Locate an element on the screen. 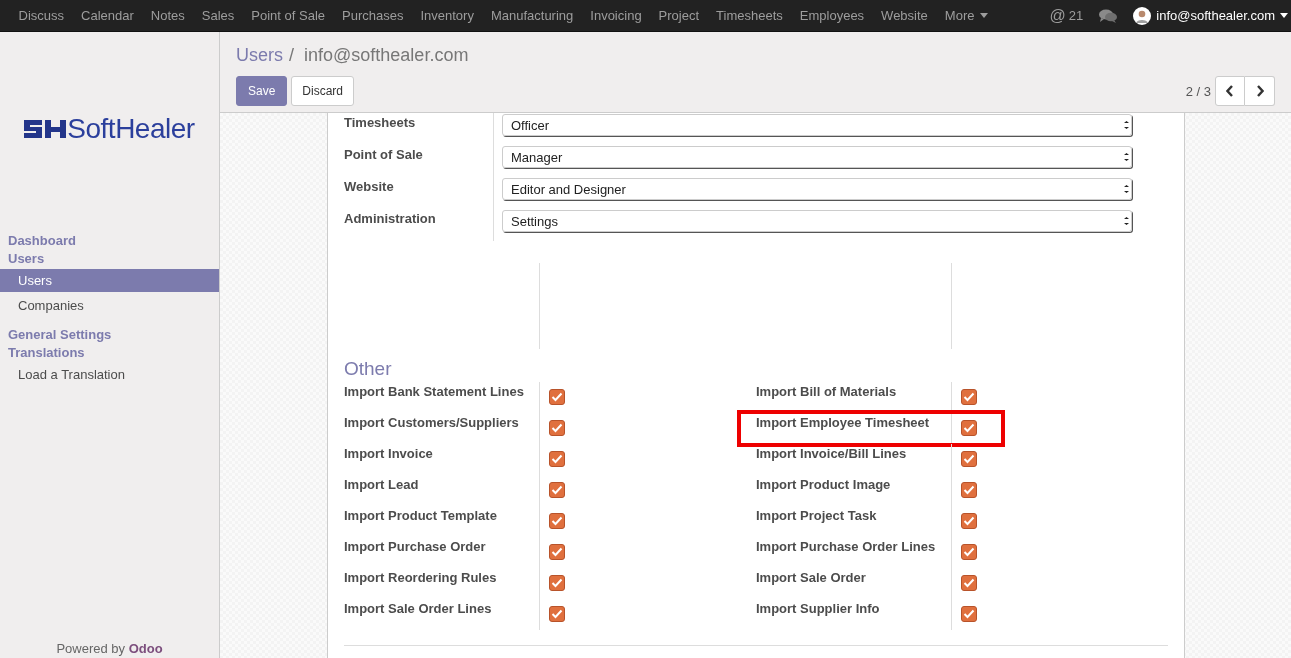  mentions-button: @ 21 is located at coordinates (1066, 15).